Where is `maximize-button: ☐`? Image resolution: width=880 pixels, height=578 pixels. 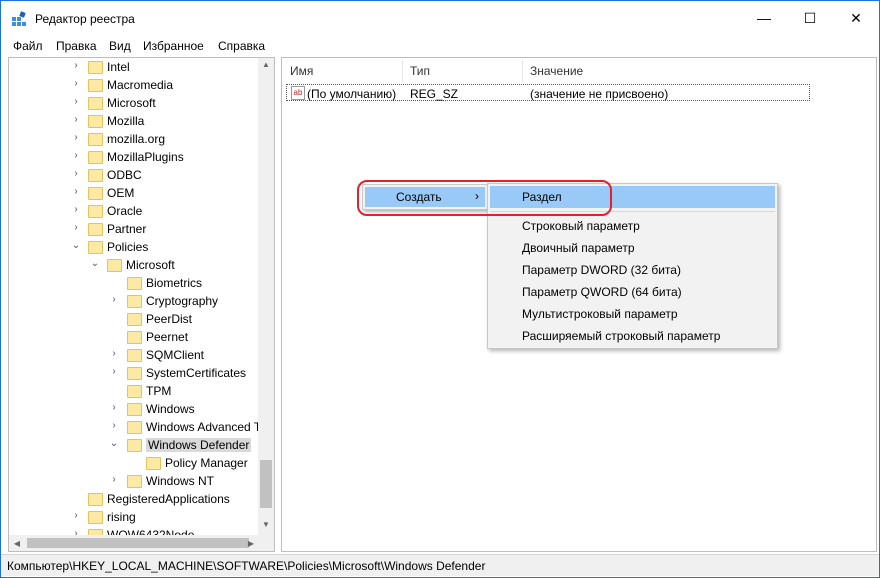
maximize-button: ☐ is located at coordinates (810, 18).